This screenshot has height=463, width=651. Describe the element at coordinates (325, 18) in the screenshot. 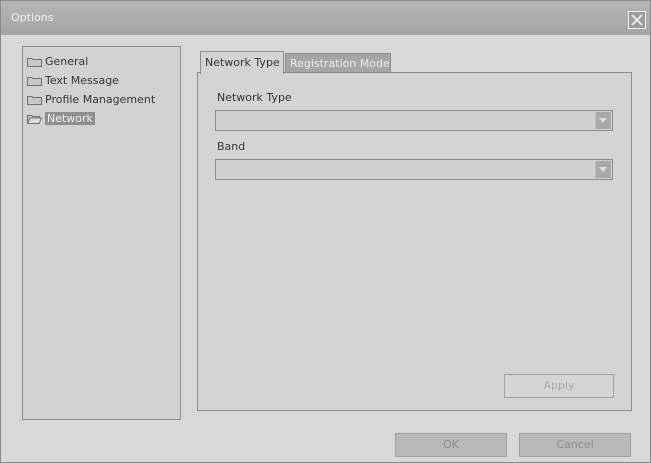

I see `title-bar: Options` at that location.